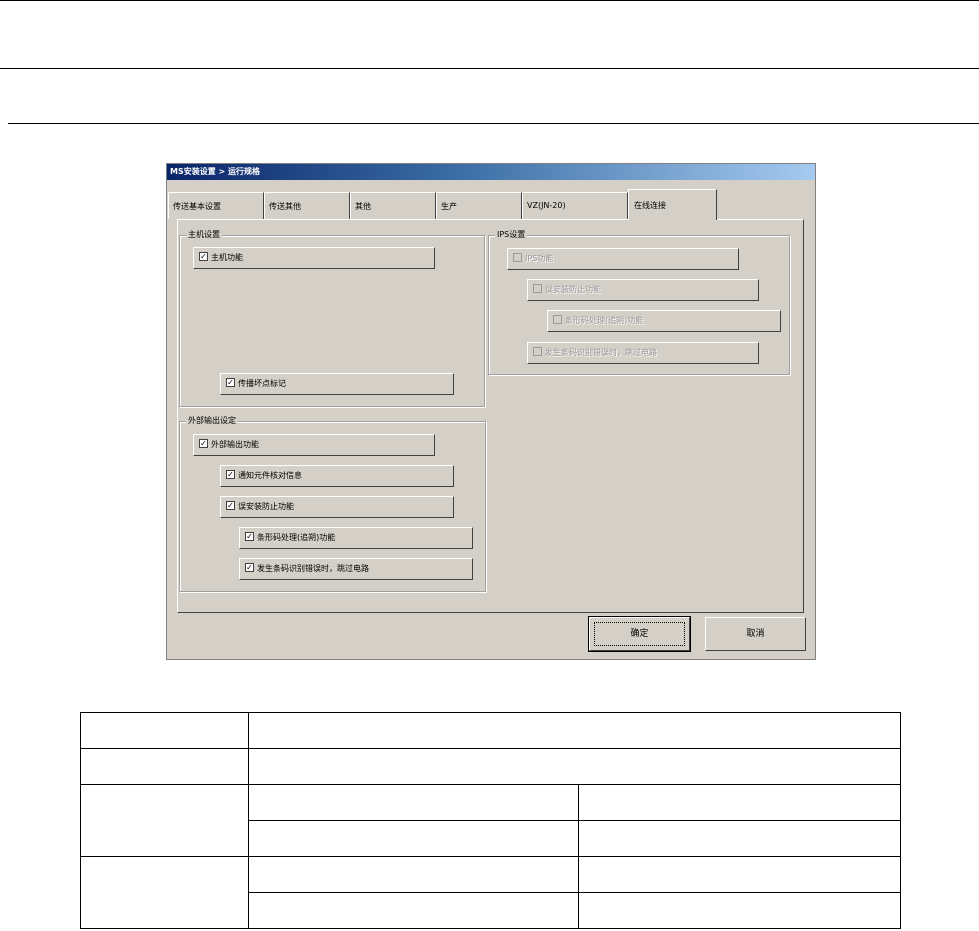 Image resolution: width=979 pixels, height=931 pixels. What do you see at coordinates (573, 289) in the screenshot?
I see `ips-misplace-prevent-label: 误安装防止功能` at bounding box center [573, 289].